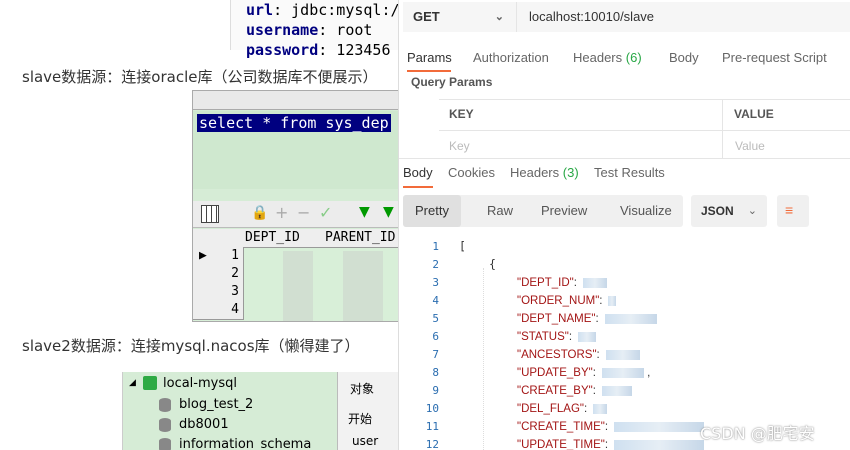  What do you see at coordinates (461, 114) in the screenshot?
I see `params-key-header: KEY` at bounding box center [461, 114].